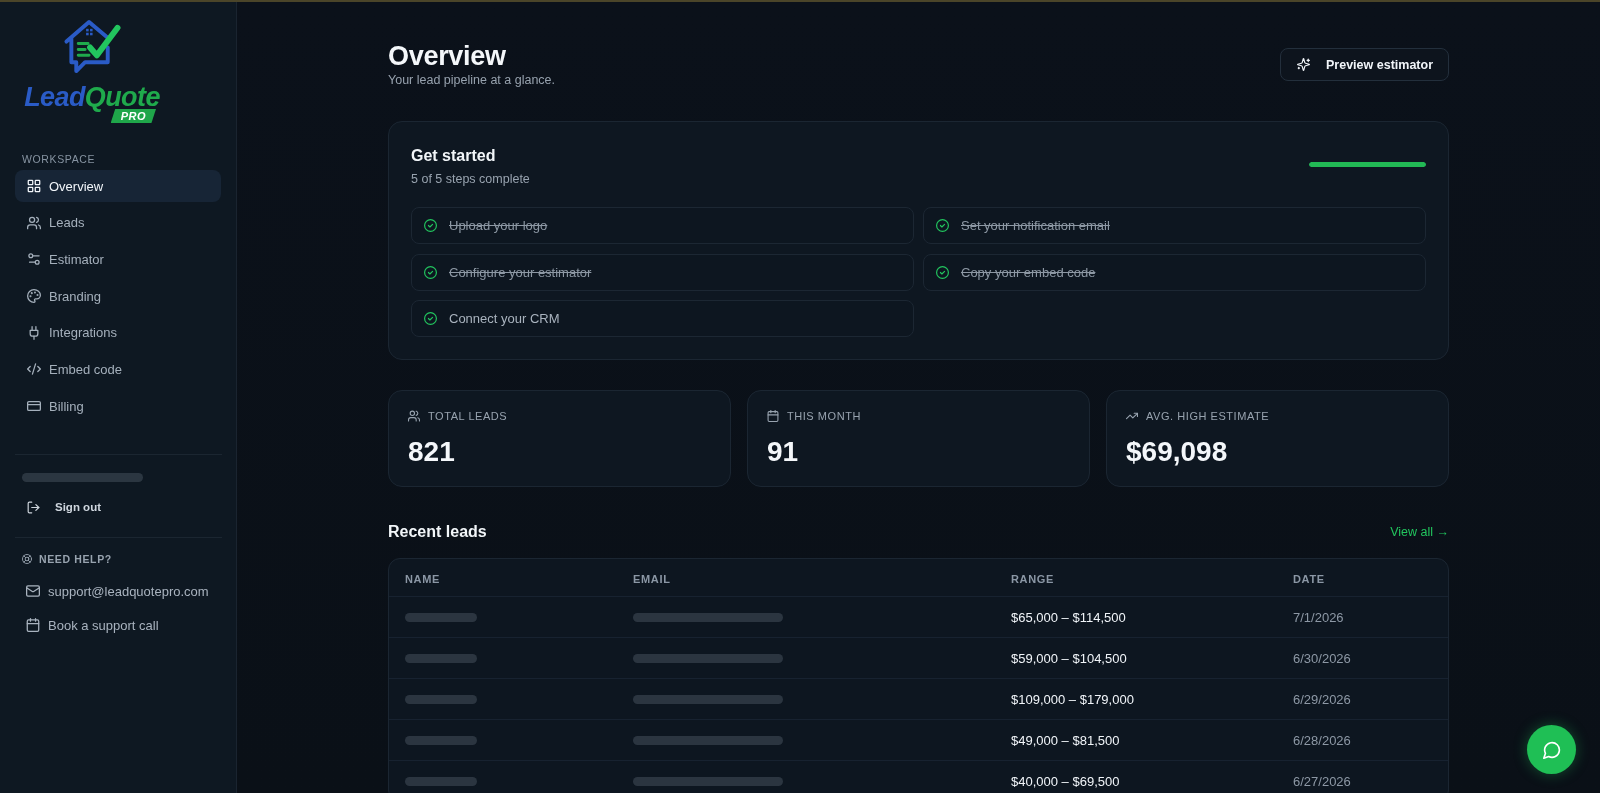  I want to click on table-cell: 7/1/2026, so click(1318, 617).